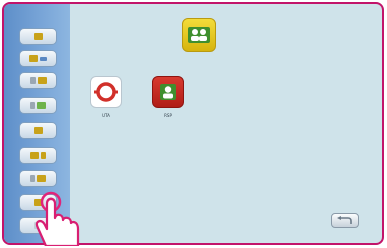  I want to click on tile-uta: UTA, so click(106, 97).